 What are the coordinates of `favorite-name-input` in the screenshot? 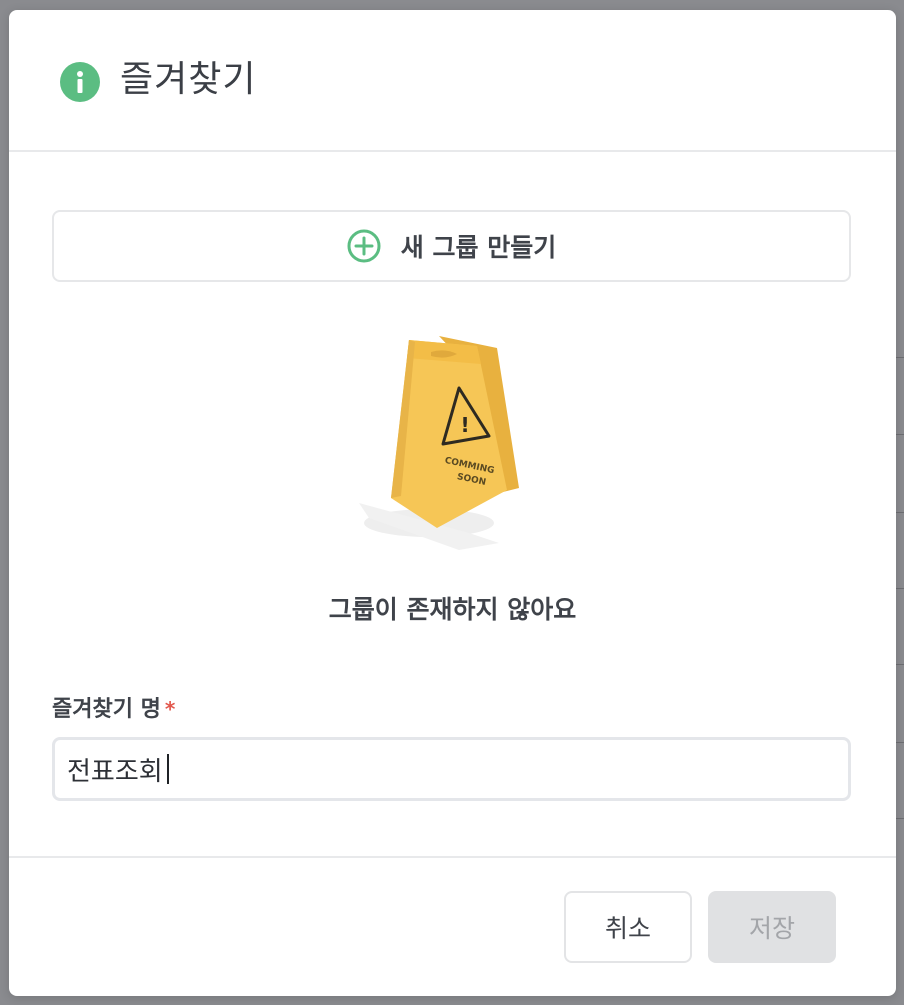 It's located at (451, 769).